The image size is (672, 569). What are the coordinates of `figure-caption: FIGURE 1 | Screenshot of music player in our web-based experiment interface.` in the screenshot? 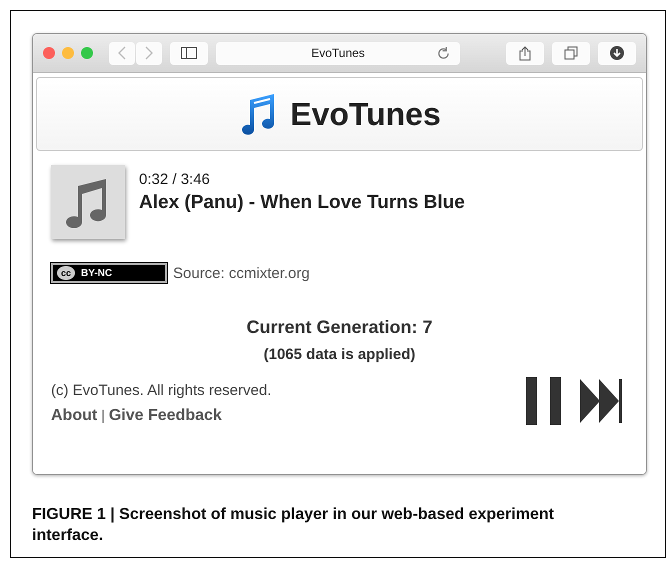 It's located at (293, 525).